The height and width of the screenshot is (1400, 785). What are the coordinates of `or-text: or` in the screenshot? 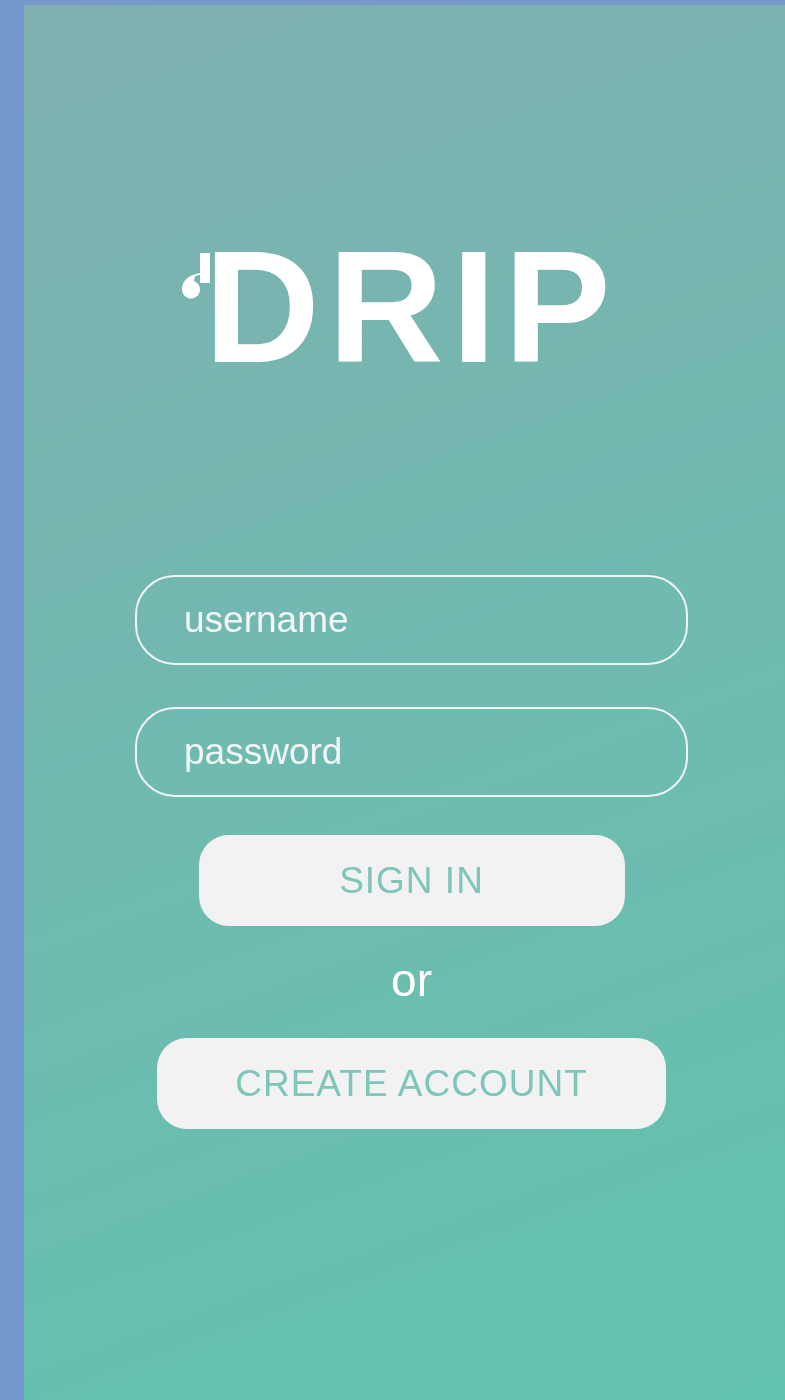 It's located at (411, 980).